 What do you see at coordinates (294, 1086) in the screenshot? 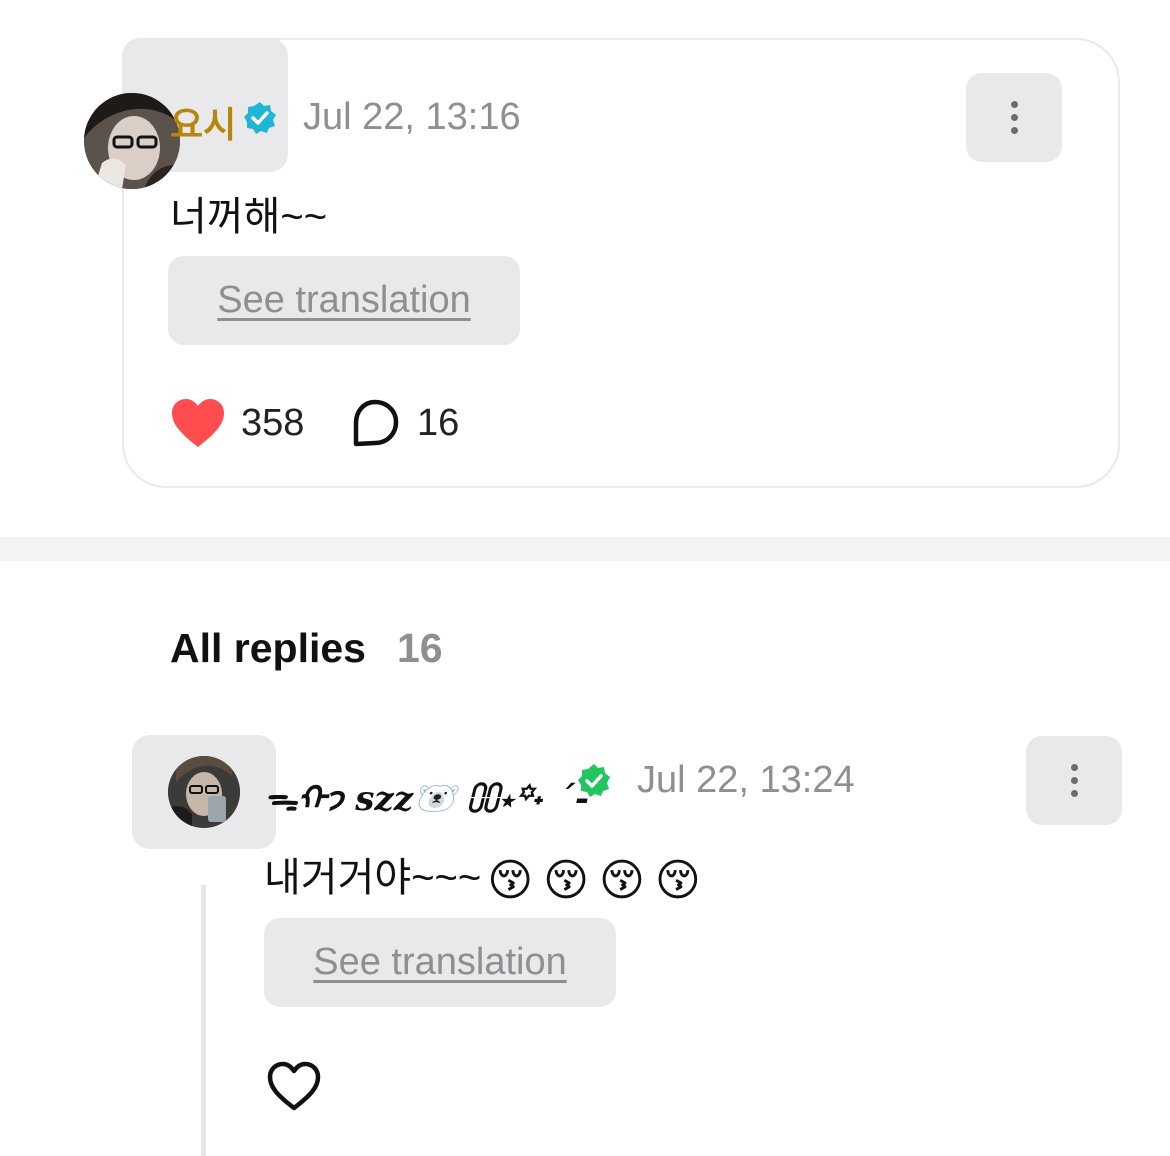
I see `heart-outline-icon` at bounding box center [294, 1086].